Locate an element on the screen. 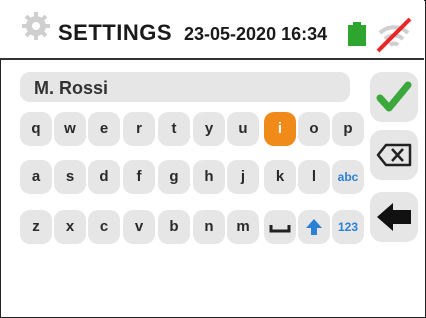 This screenshot has height=318, width=426. key-space is located at coordinates (280, 227).